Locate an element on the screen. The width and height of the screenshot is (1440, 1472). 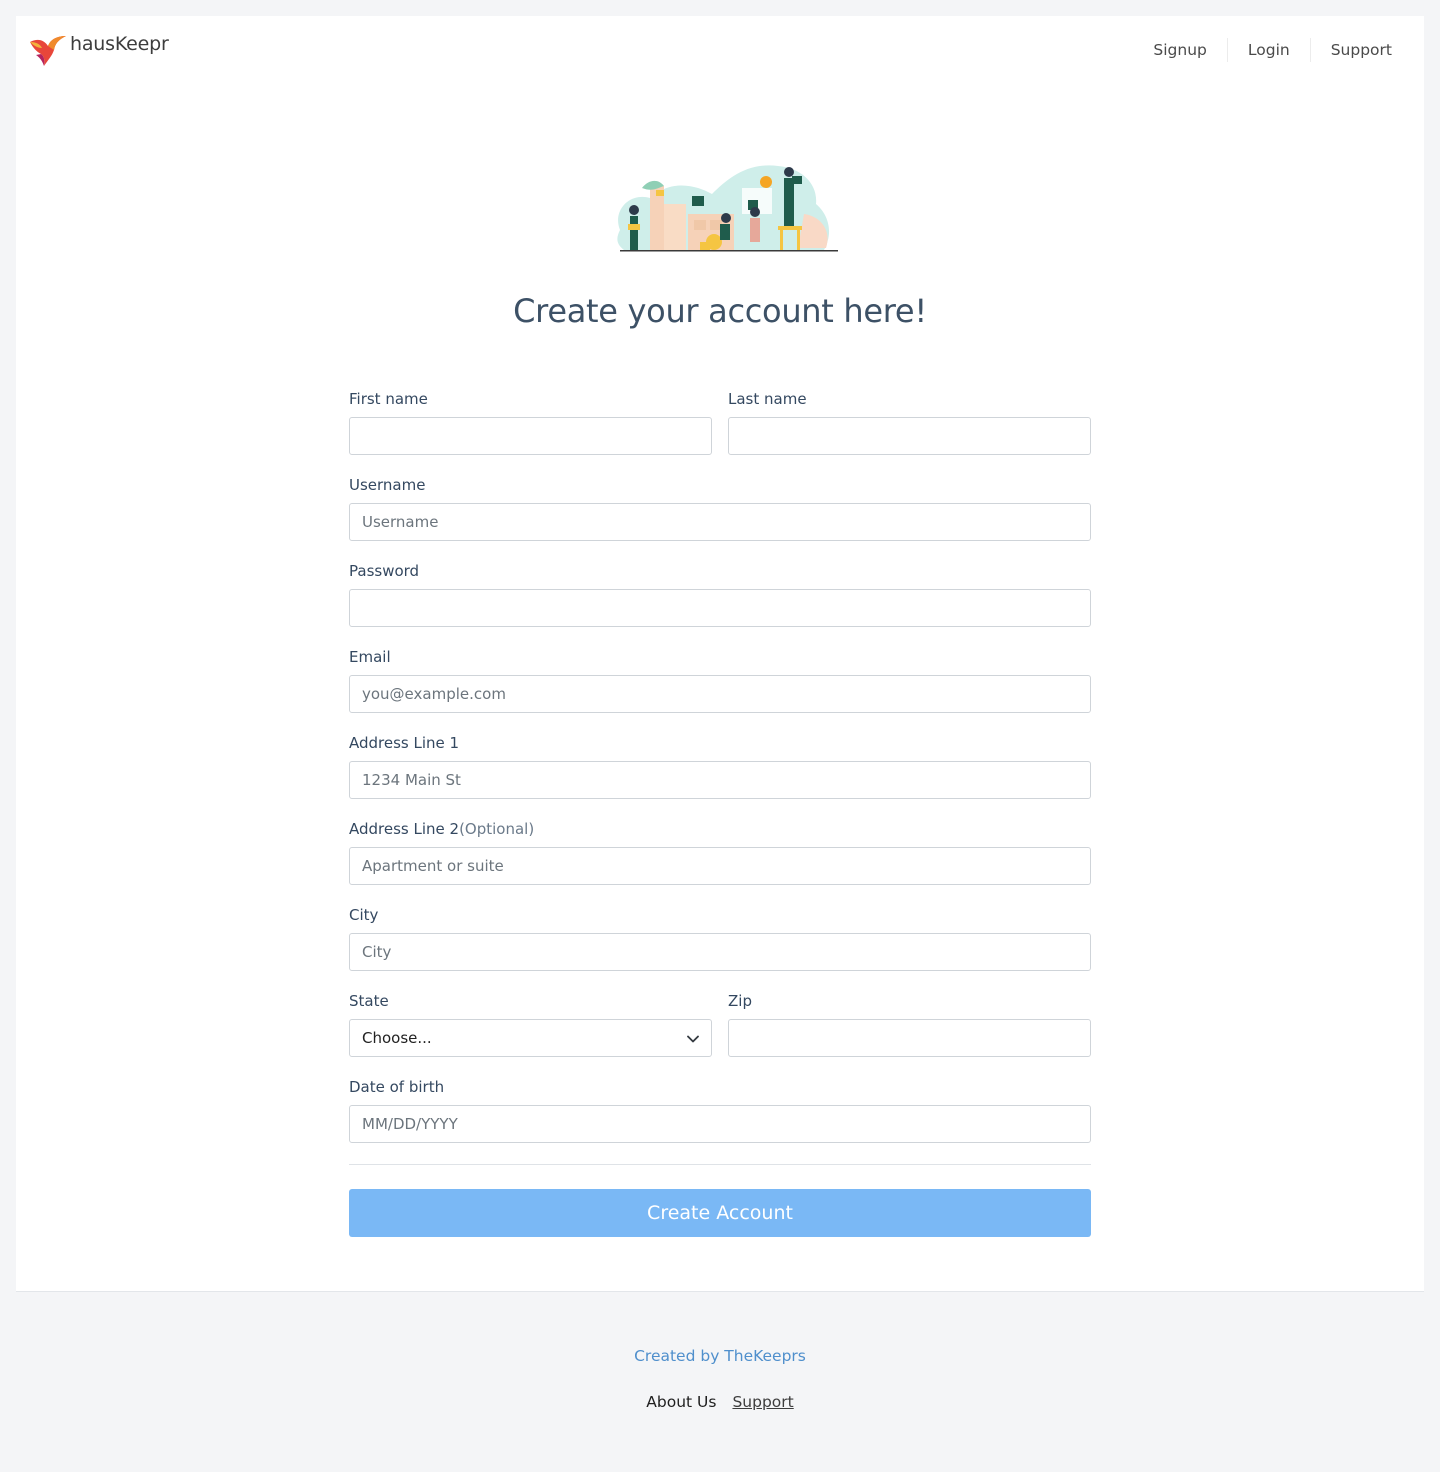
footer-about-link: About Us is located at coordinates (681, 1402).